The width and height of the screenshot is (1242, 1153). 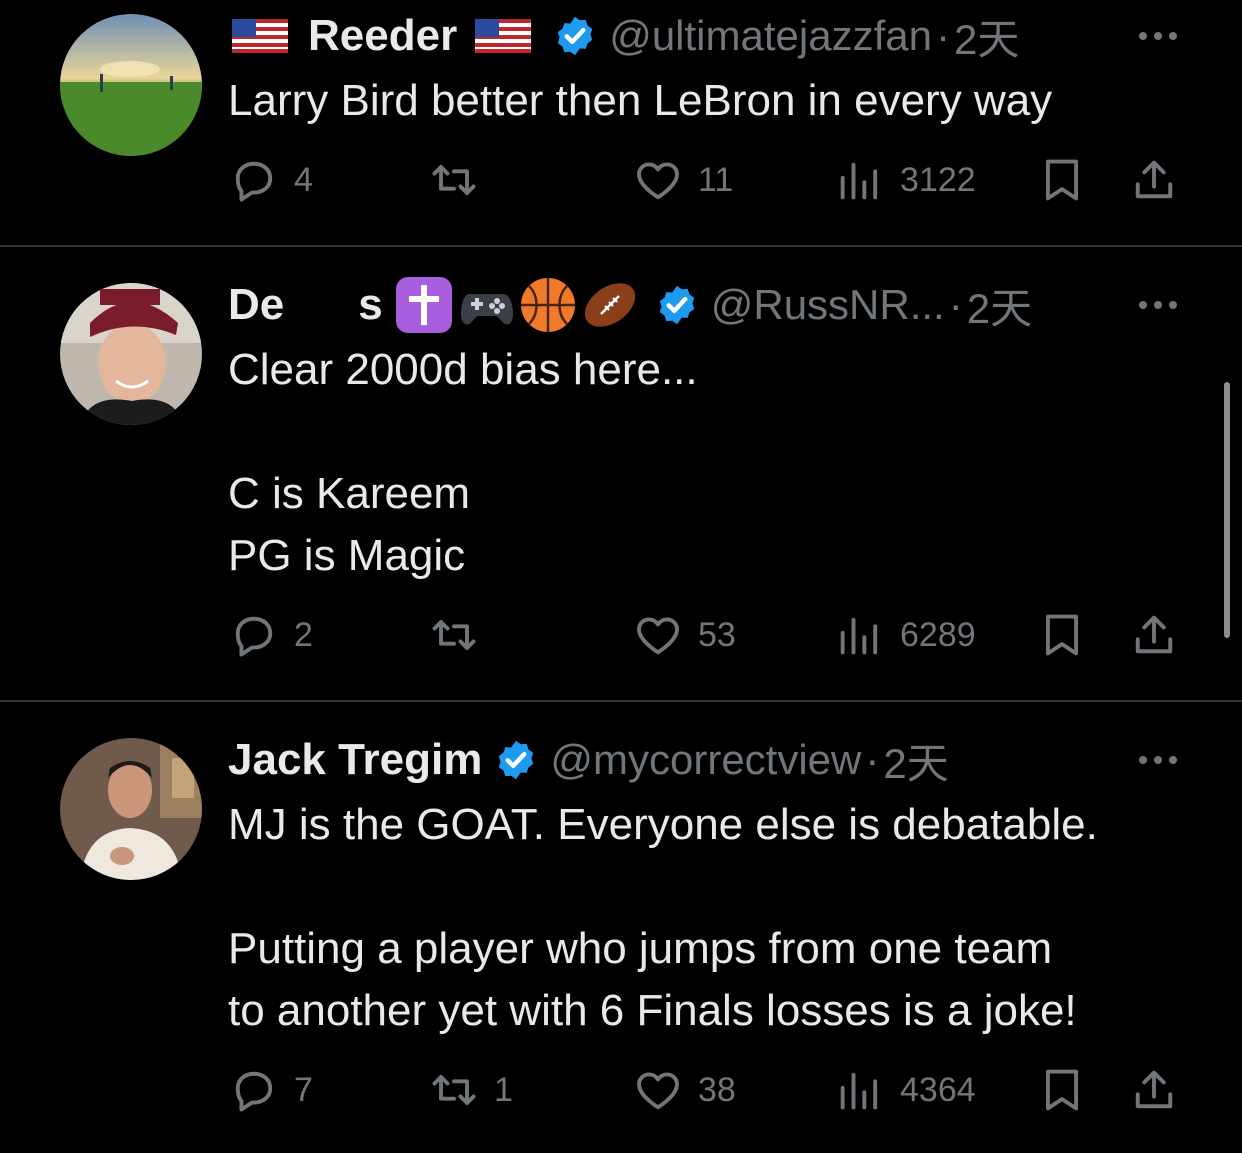 What do you see at coordinates (256, 305) in the screenshot?
I see `display-name-start: De` at bounding box center [256, 305].